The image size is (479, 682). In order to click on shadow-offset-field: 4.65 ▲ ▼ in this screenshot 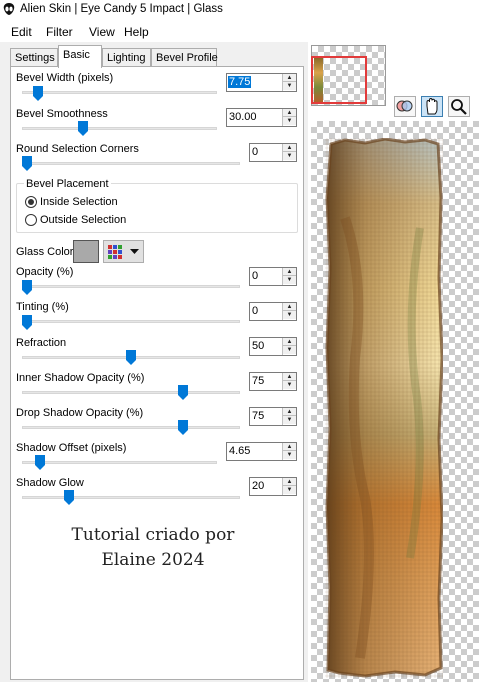, I will do `click(261, 451)`.